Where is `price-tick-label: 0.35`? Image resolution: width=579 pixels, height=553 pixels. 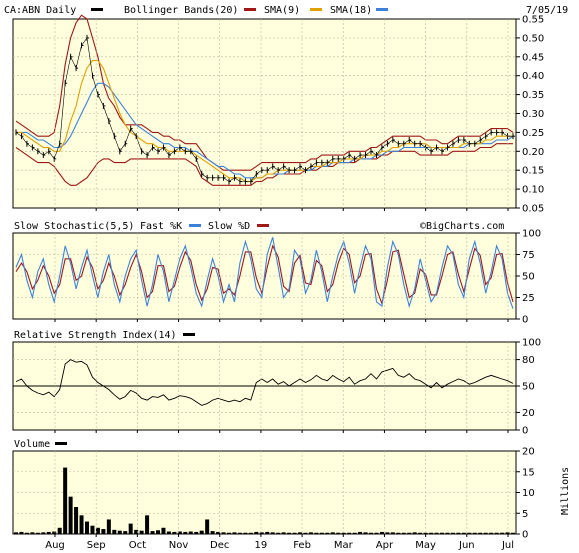
price-tick-label: 0.35 is located at coordinates (533, 95).